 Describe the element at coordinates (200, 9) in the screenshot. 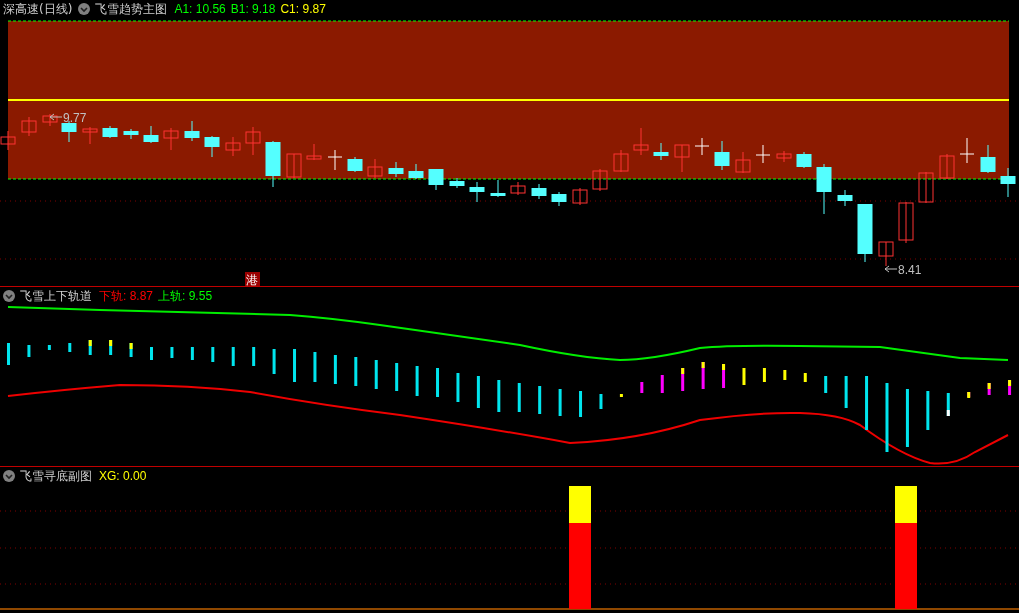

I see `indicator-value: A1: 10.56` at that location.